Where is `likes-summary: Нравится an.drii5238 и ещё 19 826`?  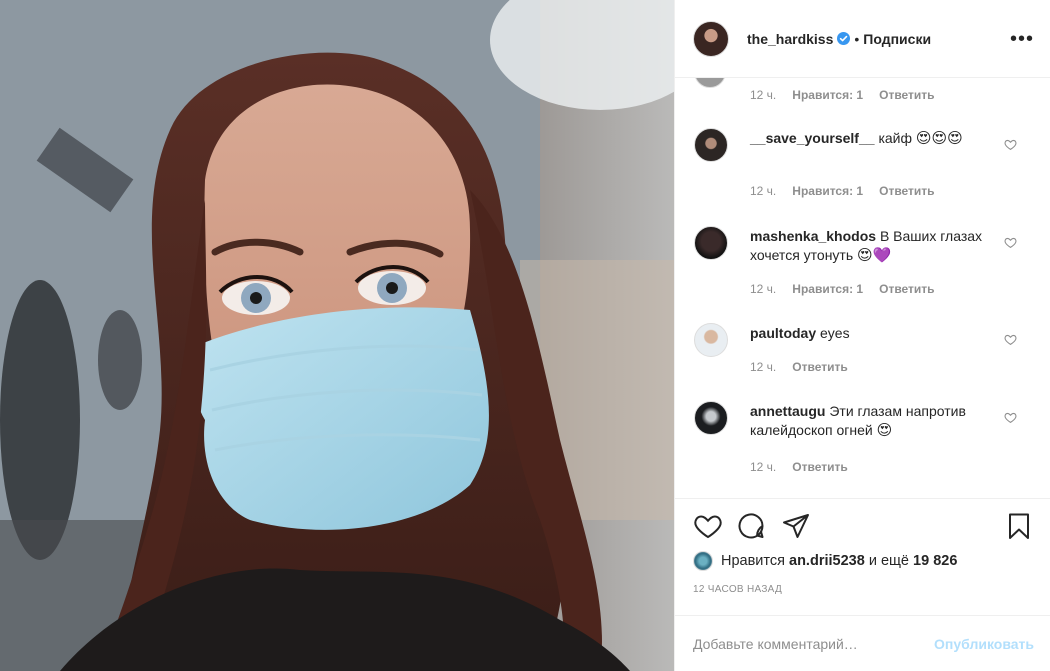 likes-summary: Нравится an.drii5238 и ещё 19 826 is located at coordinates (825, 561).